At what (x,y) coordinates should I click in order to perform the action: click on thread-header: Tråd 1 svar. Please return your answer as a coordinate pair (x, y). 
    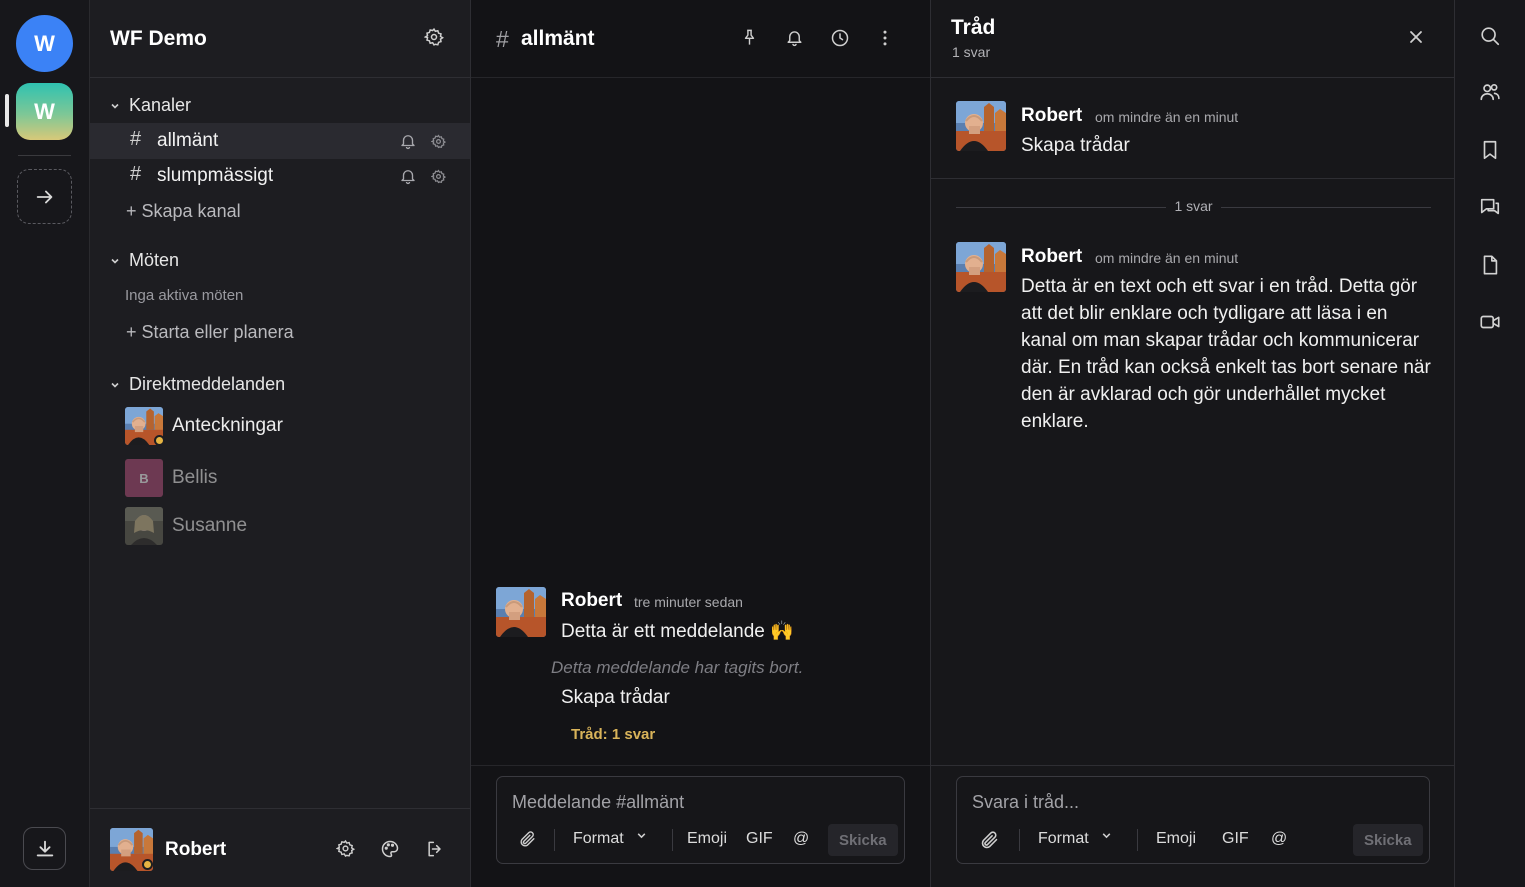
    Looking at the image, I should click on (1193, 39).